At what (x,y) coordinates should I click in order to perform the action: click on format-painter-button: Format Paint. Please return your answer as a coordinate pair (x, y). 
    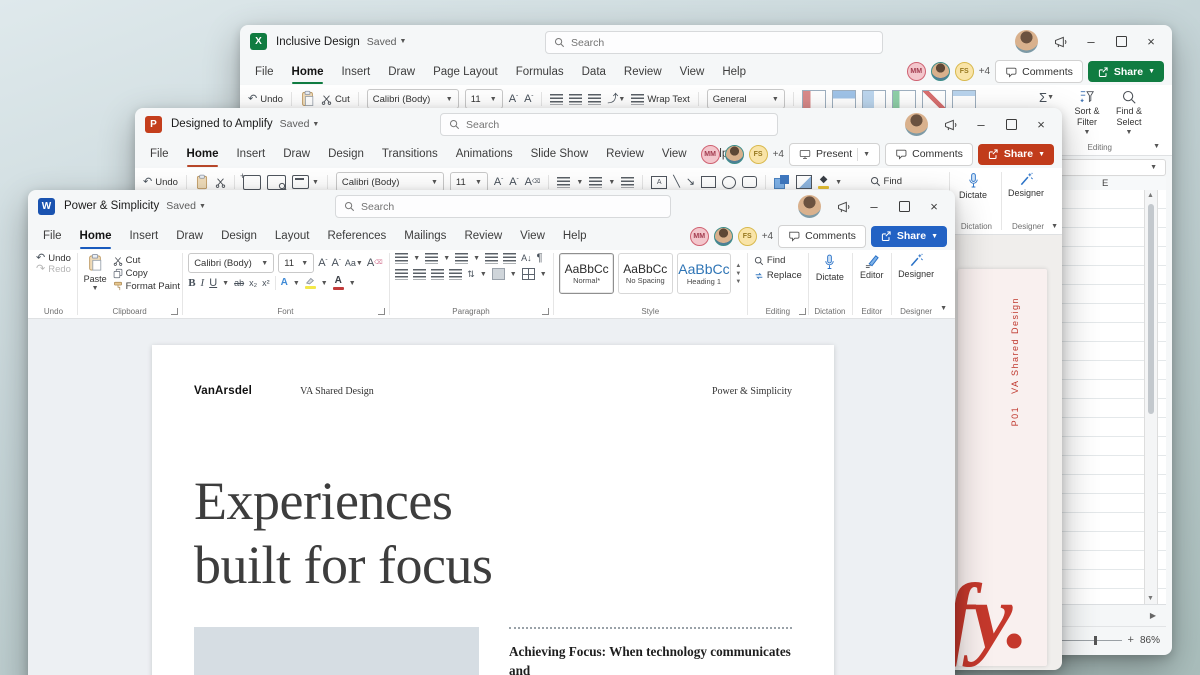
    Looking at the image, I should click on (146, 286).